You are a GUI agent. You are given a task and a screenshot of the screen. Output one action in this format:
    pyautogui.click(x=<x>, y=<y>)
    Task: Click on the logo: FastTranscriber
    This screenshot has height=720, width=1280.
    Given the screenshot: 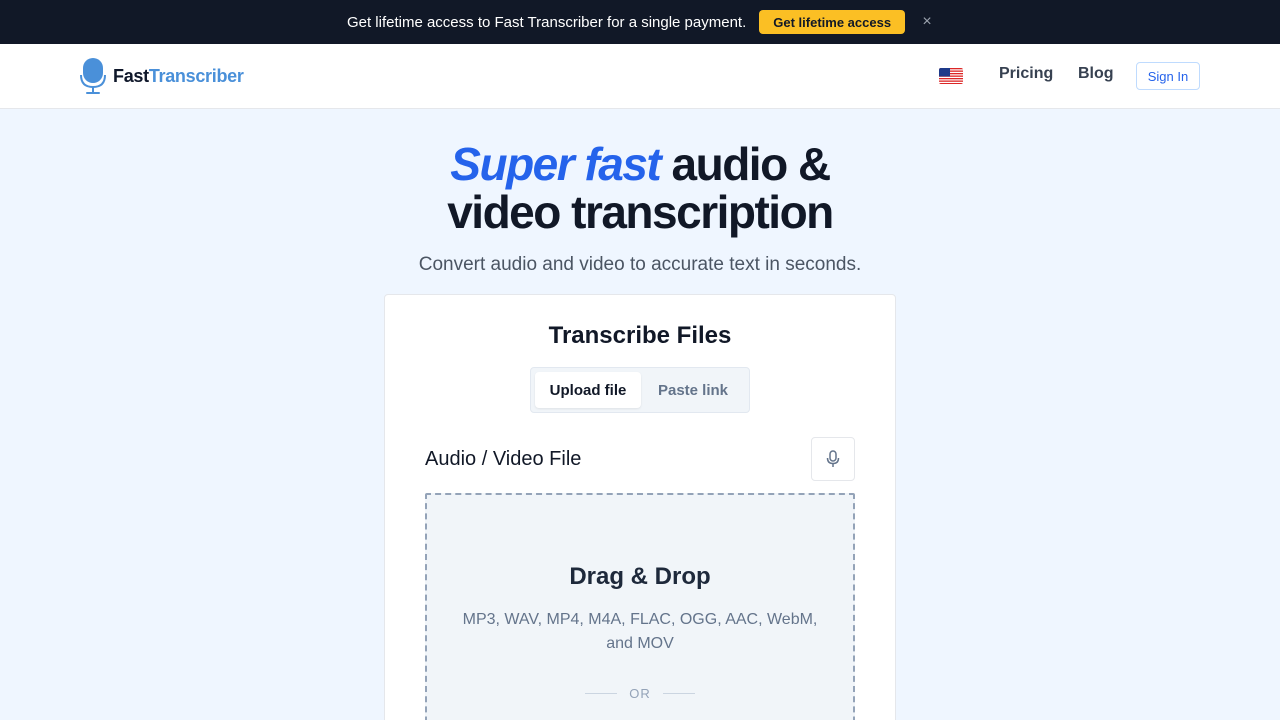 What is the action you would take?
    pyautogui.click(x=162, y=76)
    